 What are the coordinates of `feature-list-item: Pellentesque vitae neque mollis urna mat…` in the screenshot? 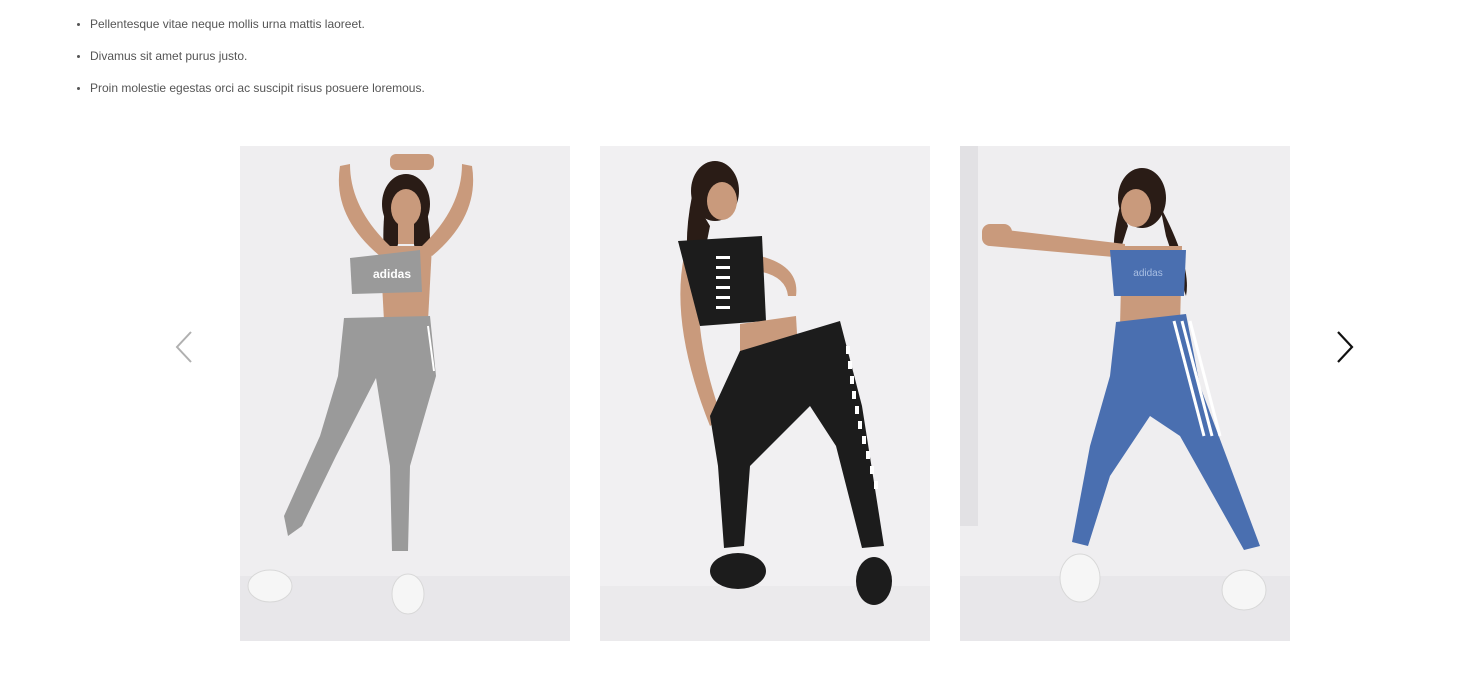 It's located at (257, 30).